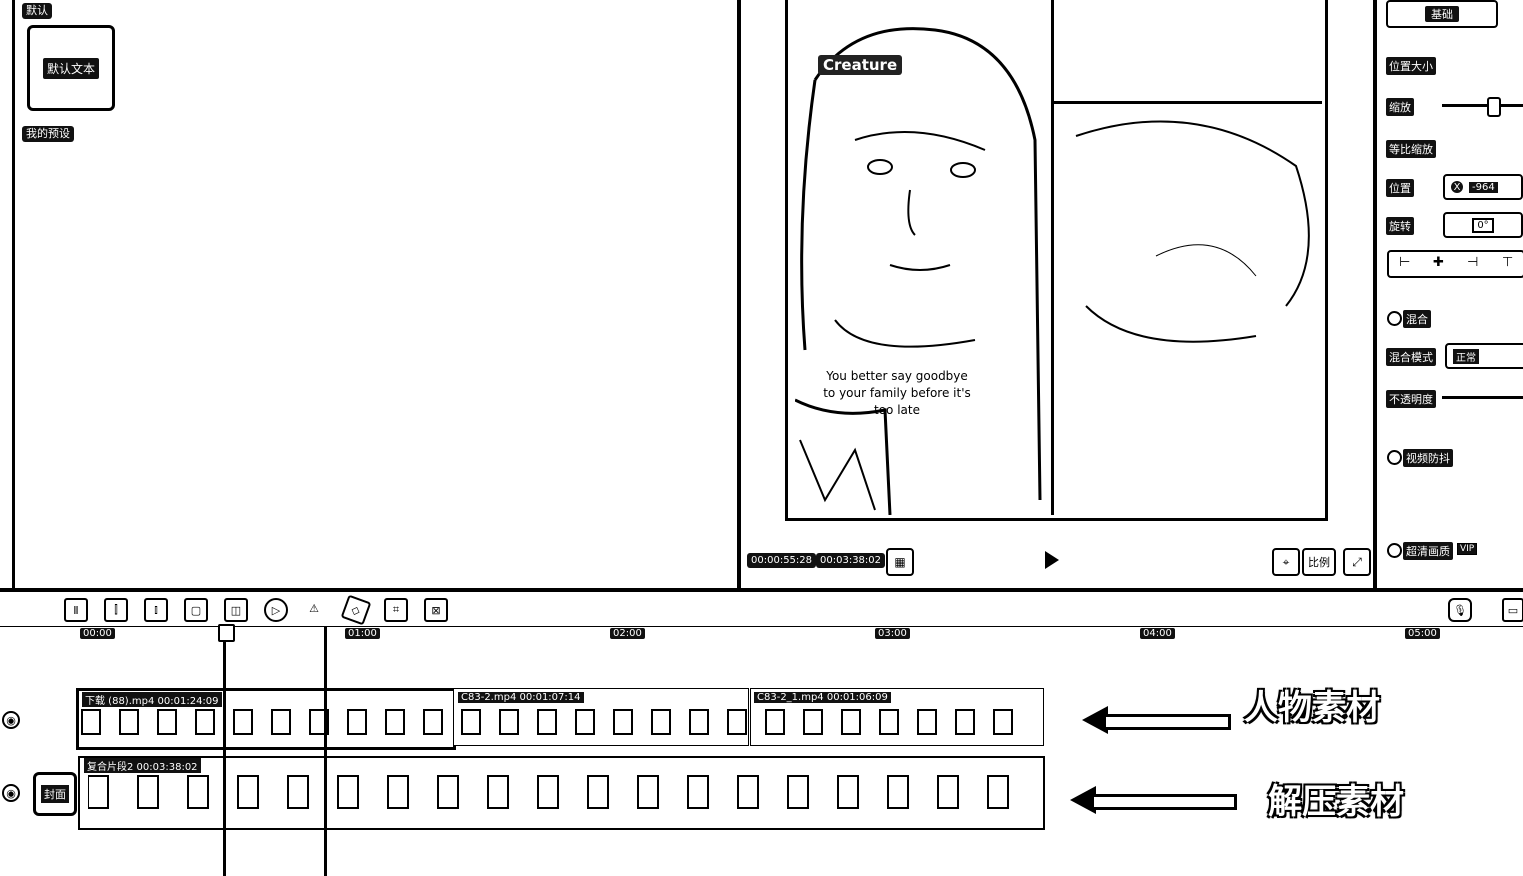 The height and width of the screenshot is (876, 1523). Describe the element at coordinates (142, 765) in the screenshot. I see `compound-clip-title: 复合片段2 00:03:38:02` at that location.